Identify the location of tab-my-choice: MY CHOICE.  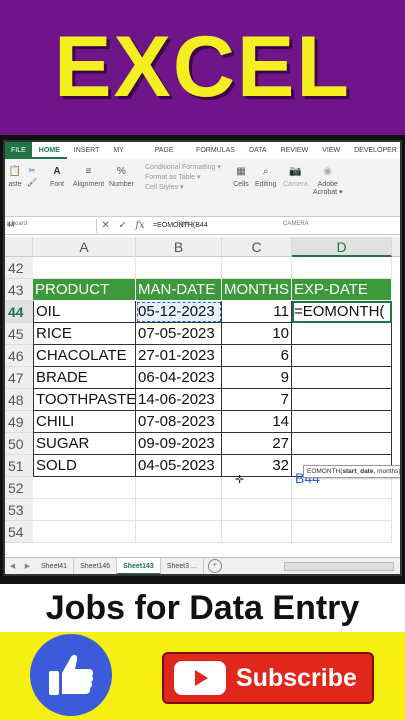
(126, 156).